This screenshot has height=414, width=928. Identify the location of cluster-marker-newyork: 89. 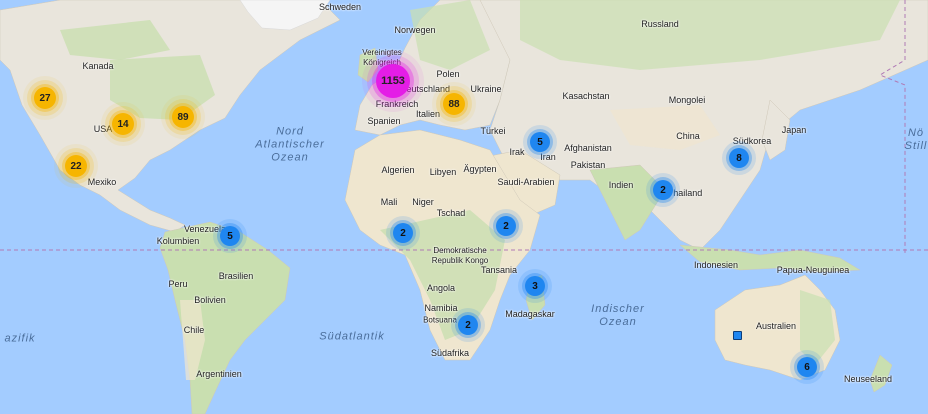
(183, 117).